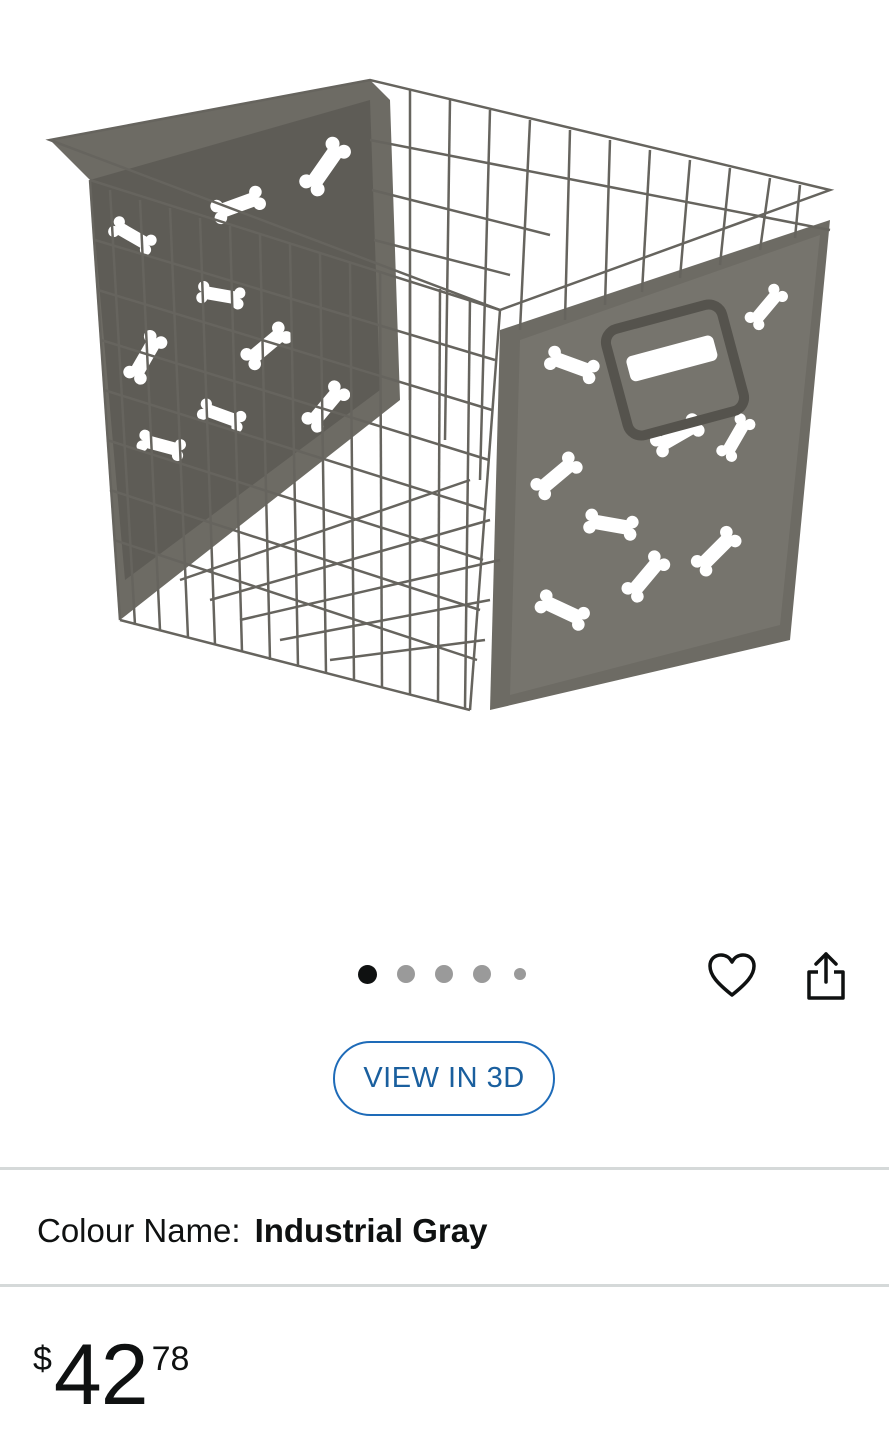 Image resolution: width=889 pixels, height=1440 pixels. I want to click on heart-icon, so click(732, 975).